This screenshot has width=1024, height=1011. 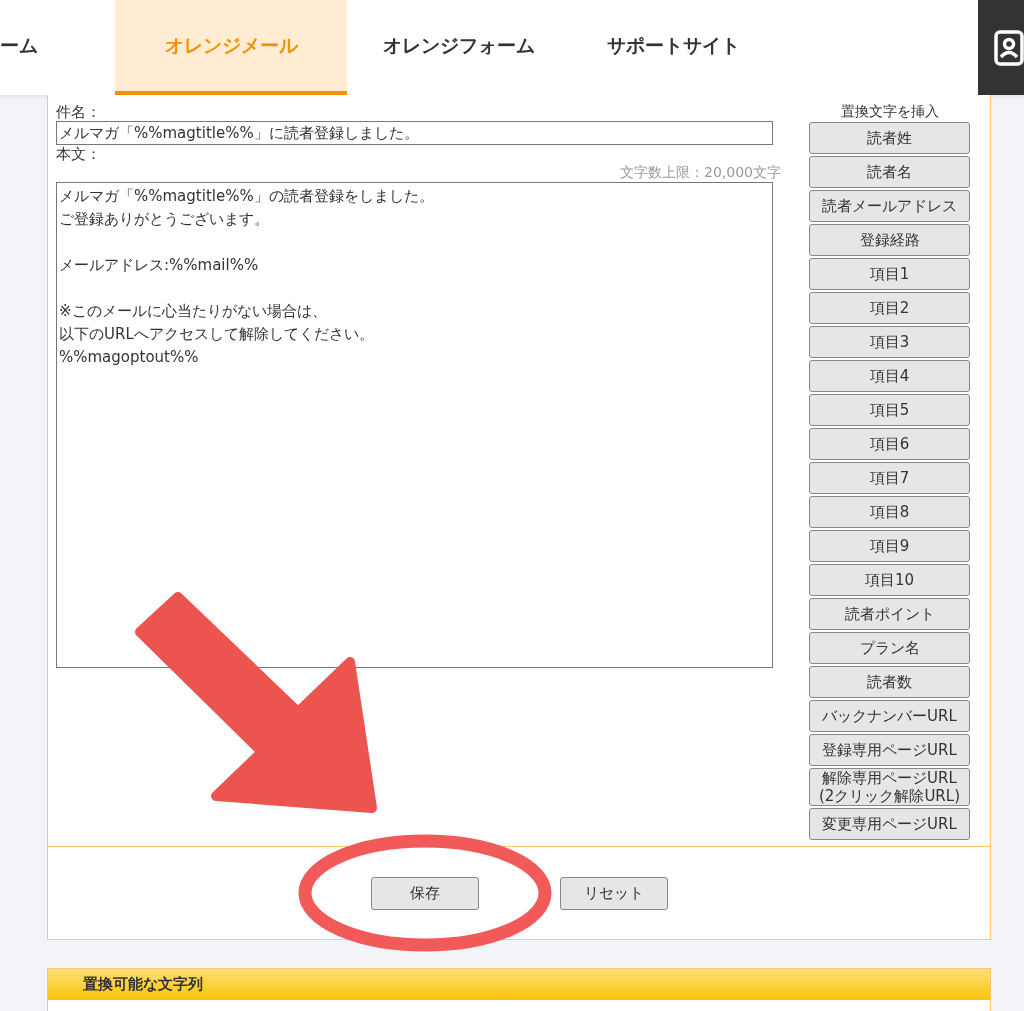 I want to click on body-text-line: メールアドレス:%%mail%%, so click(x=159, y=265).